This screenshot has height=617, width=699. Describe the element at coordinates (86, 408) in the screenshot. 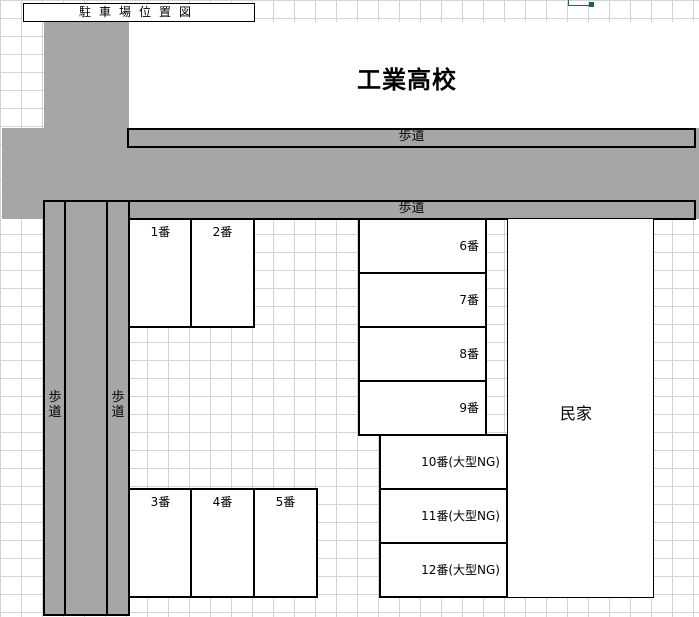

I see `road-vertical-left` at that location.